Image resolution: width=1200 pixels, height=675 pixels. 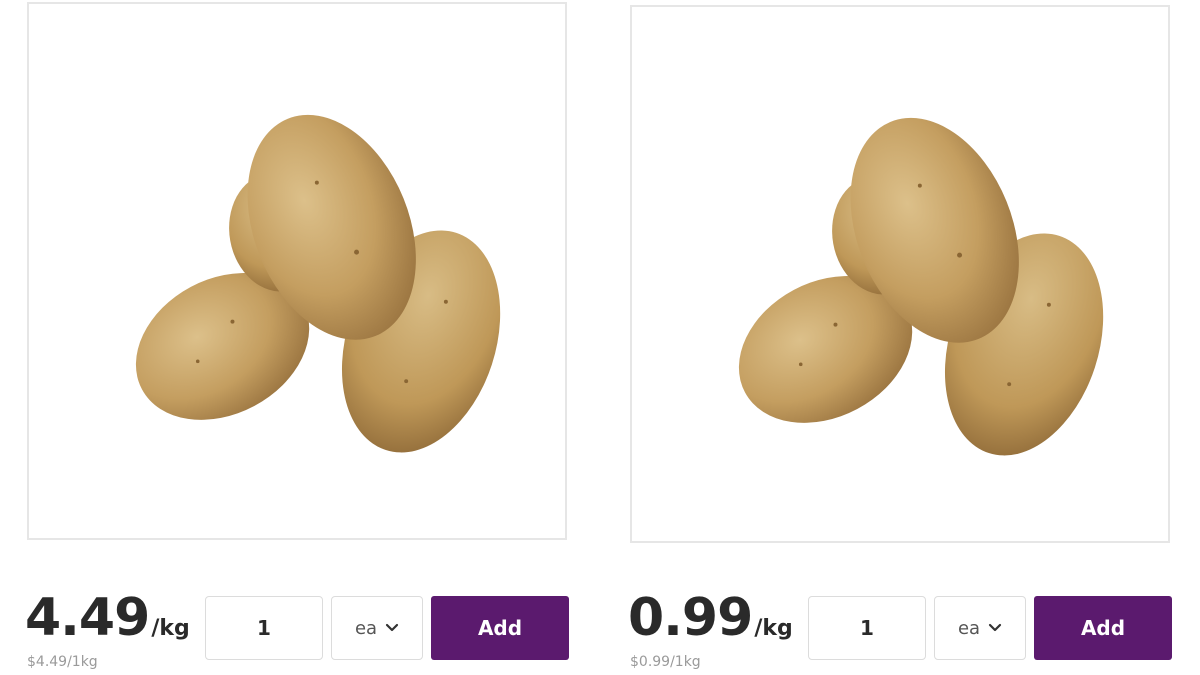 What do you see at coordinates (62, 662) in the screenshot?
I see `unit-price: $4.49/1kg` at bounding box center [62, 662].